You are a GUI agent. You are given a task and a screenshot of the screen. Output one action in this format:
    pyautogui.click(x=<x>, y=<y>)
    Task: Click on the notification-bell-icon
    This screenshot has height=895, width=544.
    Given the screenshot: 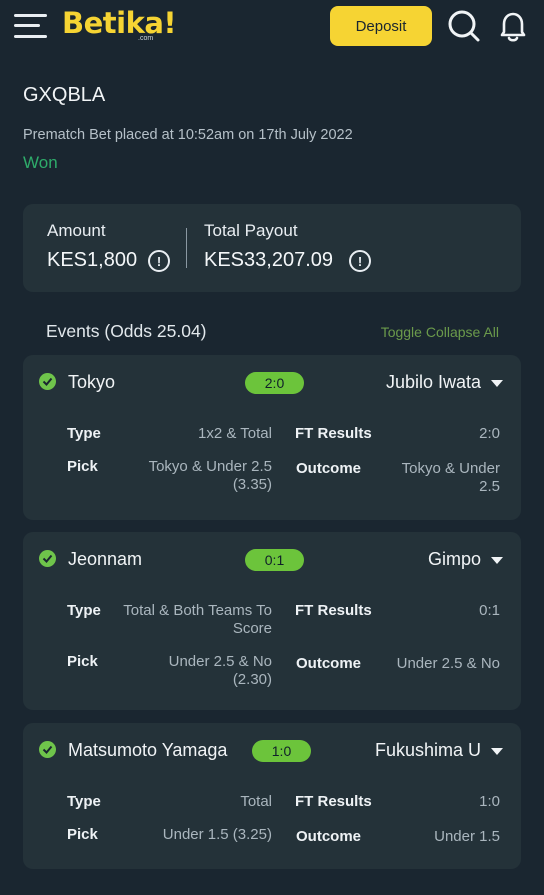 What is the action you would take?
    pyautogui.click(x=513, y=26)
    